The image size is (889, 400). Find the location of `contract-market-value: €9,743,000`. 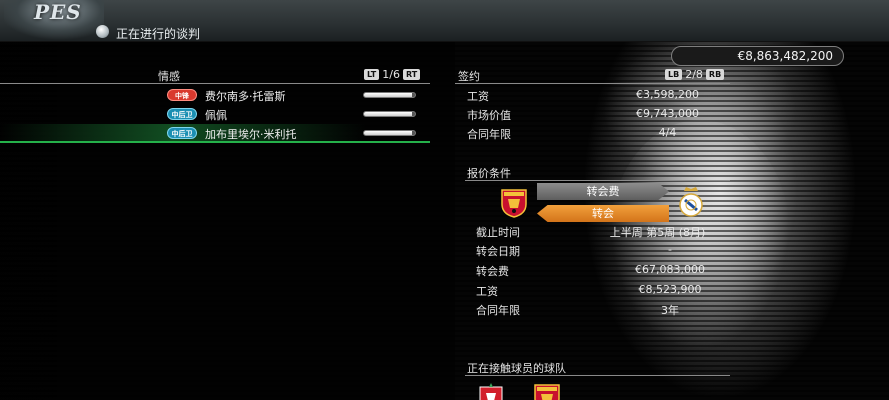

contract-market-value: €9,743,000 is located at coordinates (667, 113).